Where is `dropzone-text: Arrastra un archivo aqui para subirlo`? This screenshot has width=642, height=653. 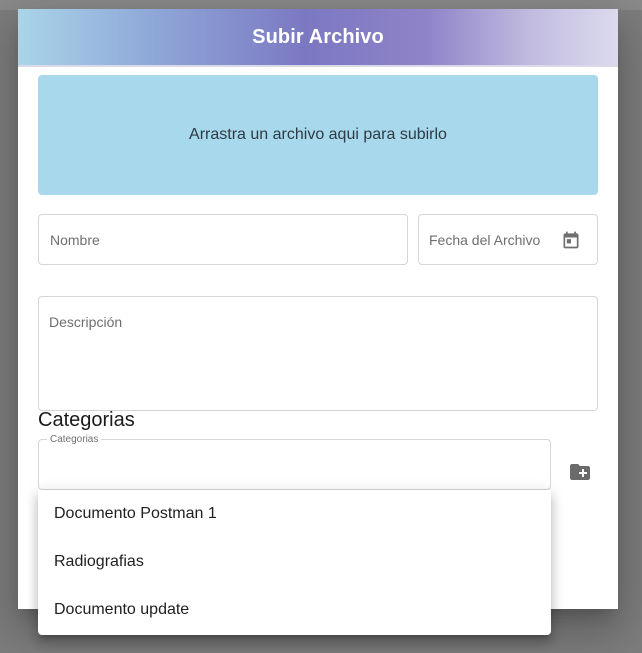 dropzone-text: Arrastra un archivo aqui para subirlo is located at coordinates (318, 134).